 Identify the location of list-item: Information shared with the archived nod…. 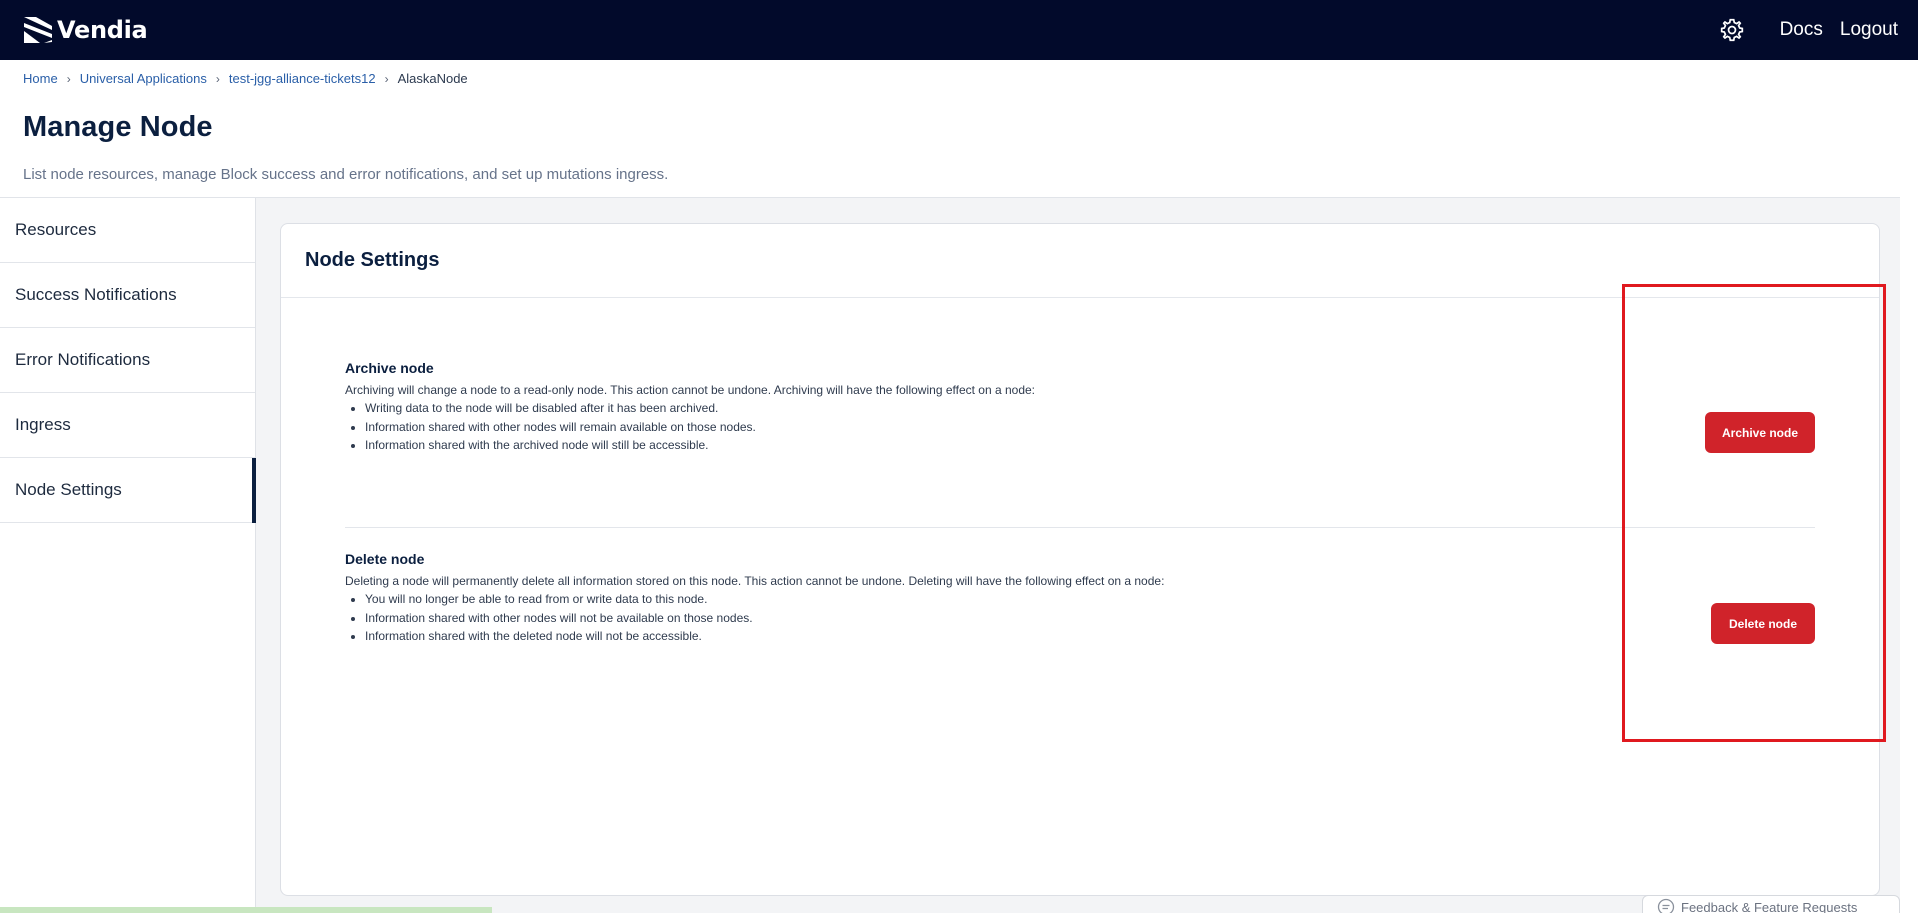
(1090, 445).